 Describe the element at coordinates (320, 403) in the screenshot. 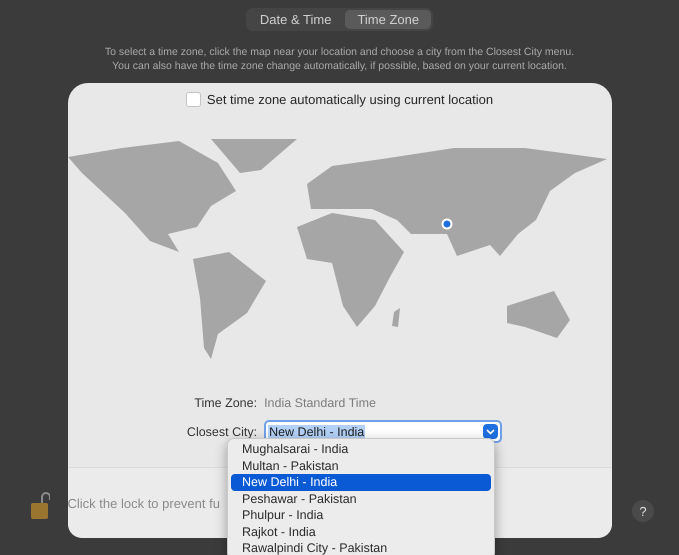

I see `time-zone-value: India Standard Time` at that location.